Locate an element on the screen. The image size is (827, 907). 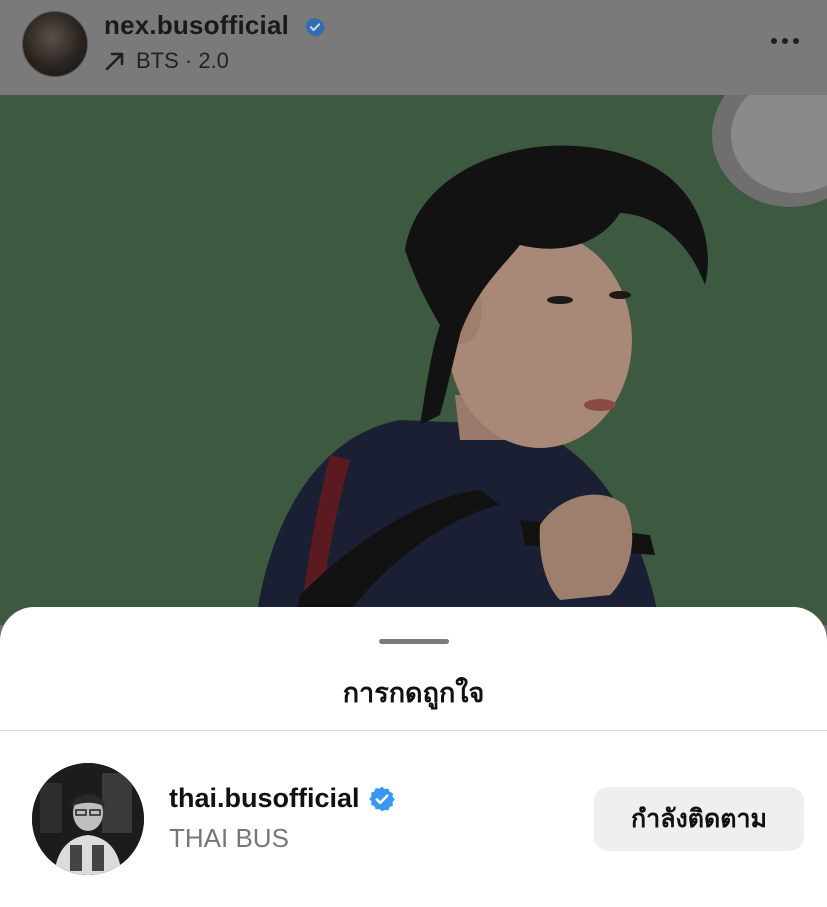
liker-avatar-image is located at coordinates (88, 819).